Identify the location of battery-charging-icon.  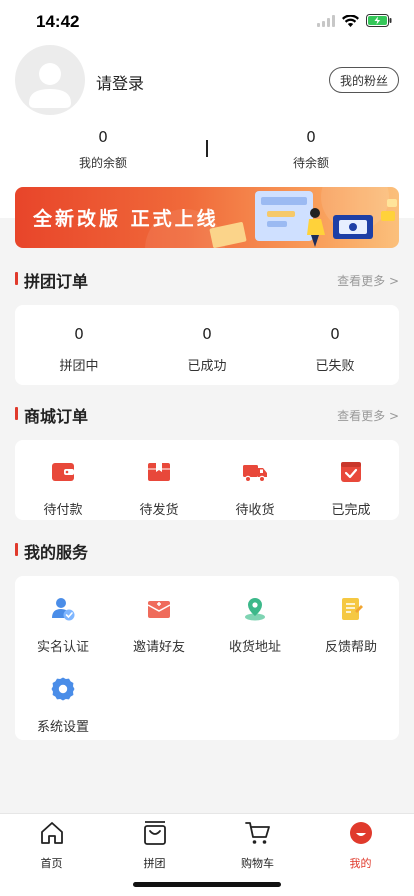
(379, 20).